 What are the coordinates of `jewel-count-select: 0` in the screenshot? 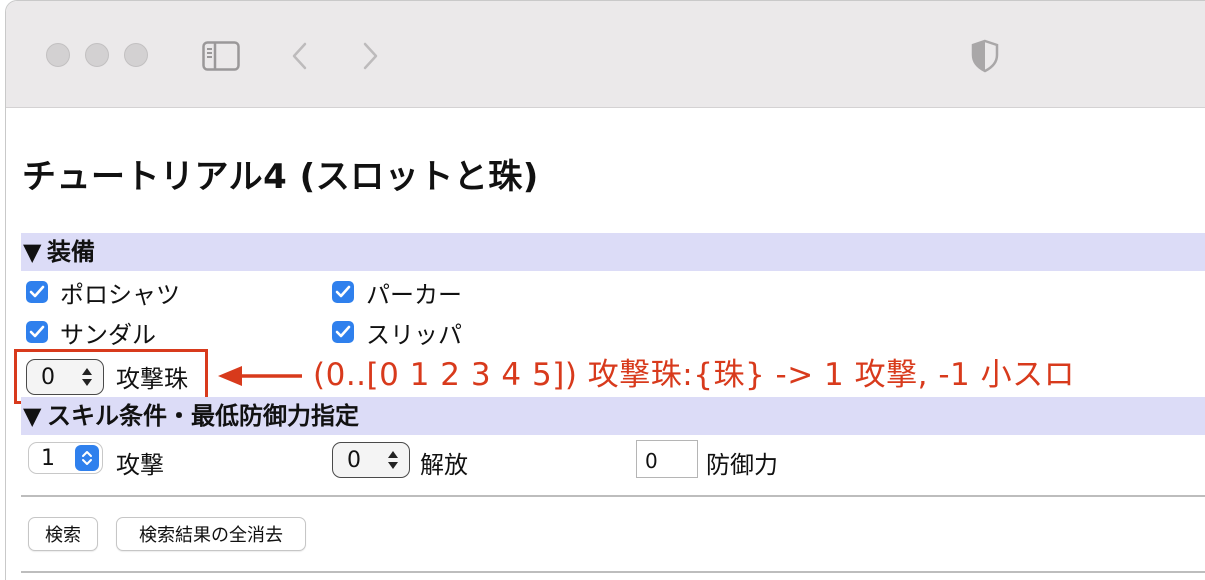 It's located at (65, 377).